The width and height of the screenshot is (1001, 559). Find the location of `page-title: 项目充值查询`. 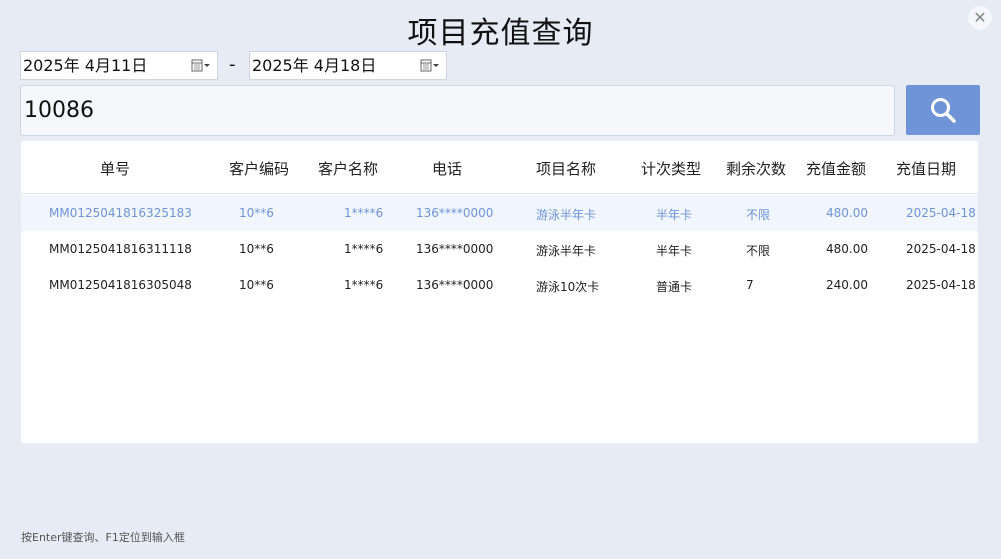

page-title: 项目充值查询 is located at coordinates (500, 33).